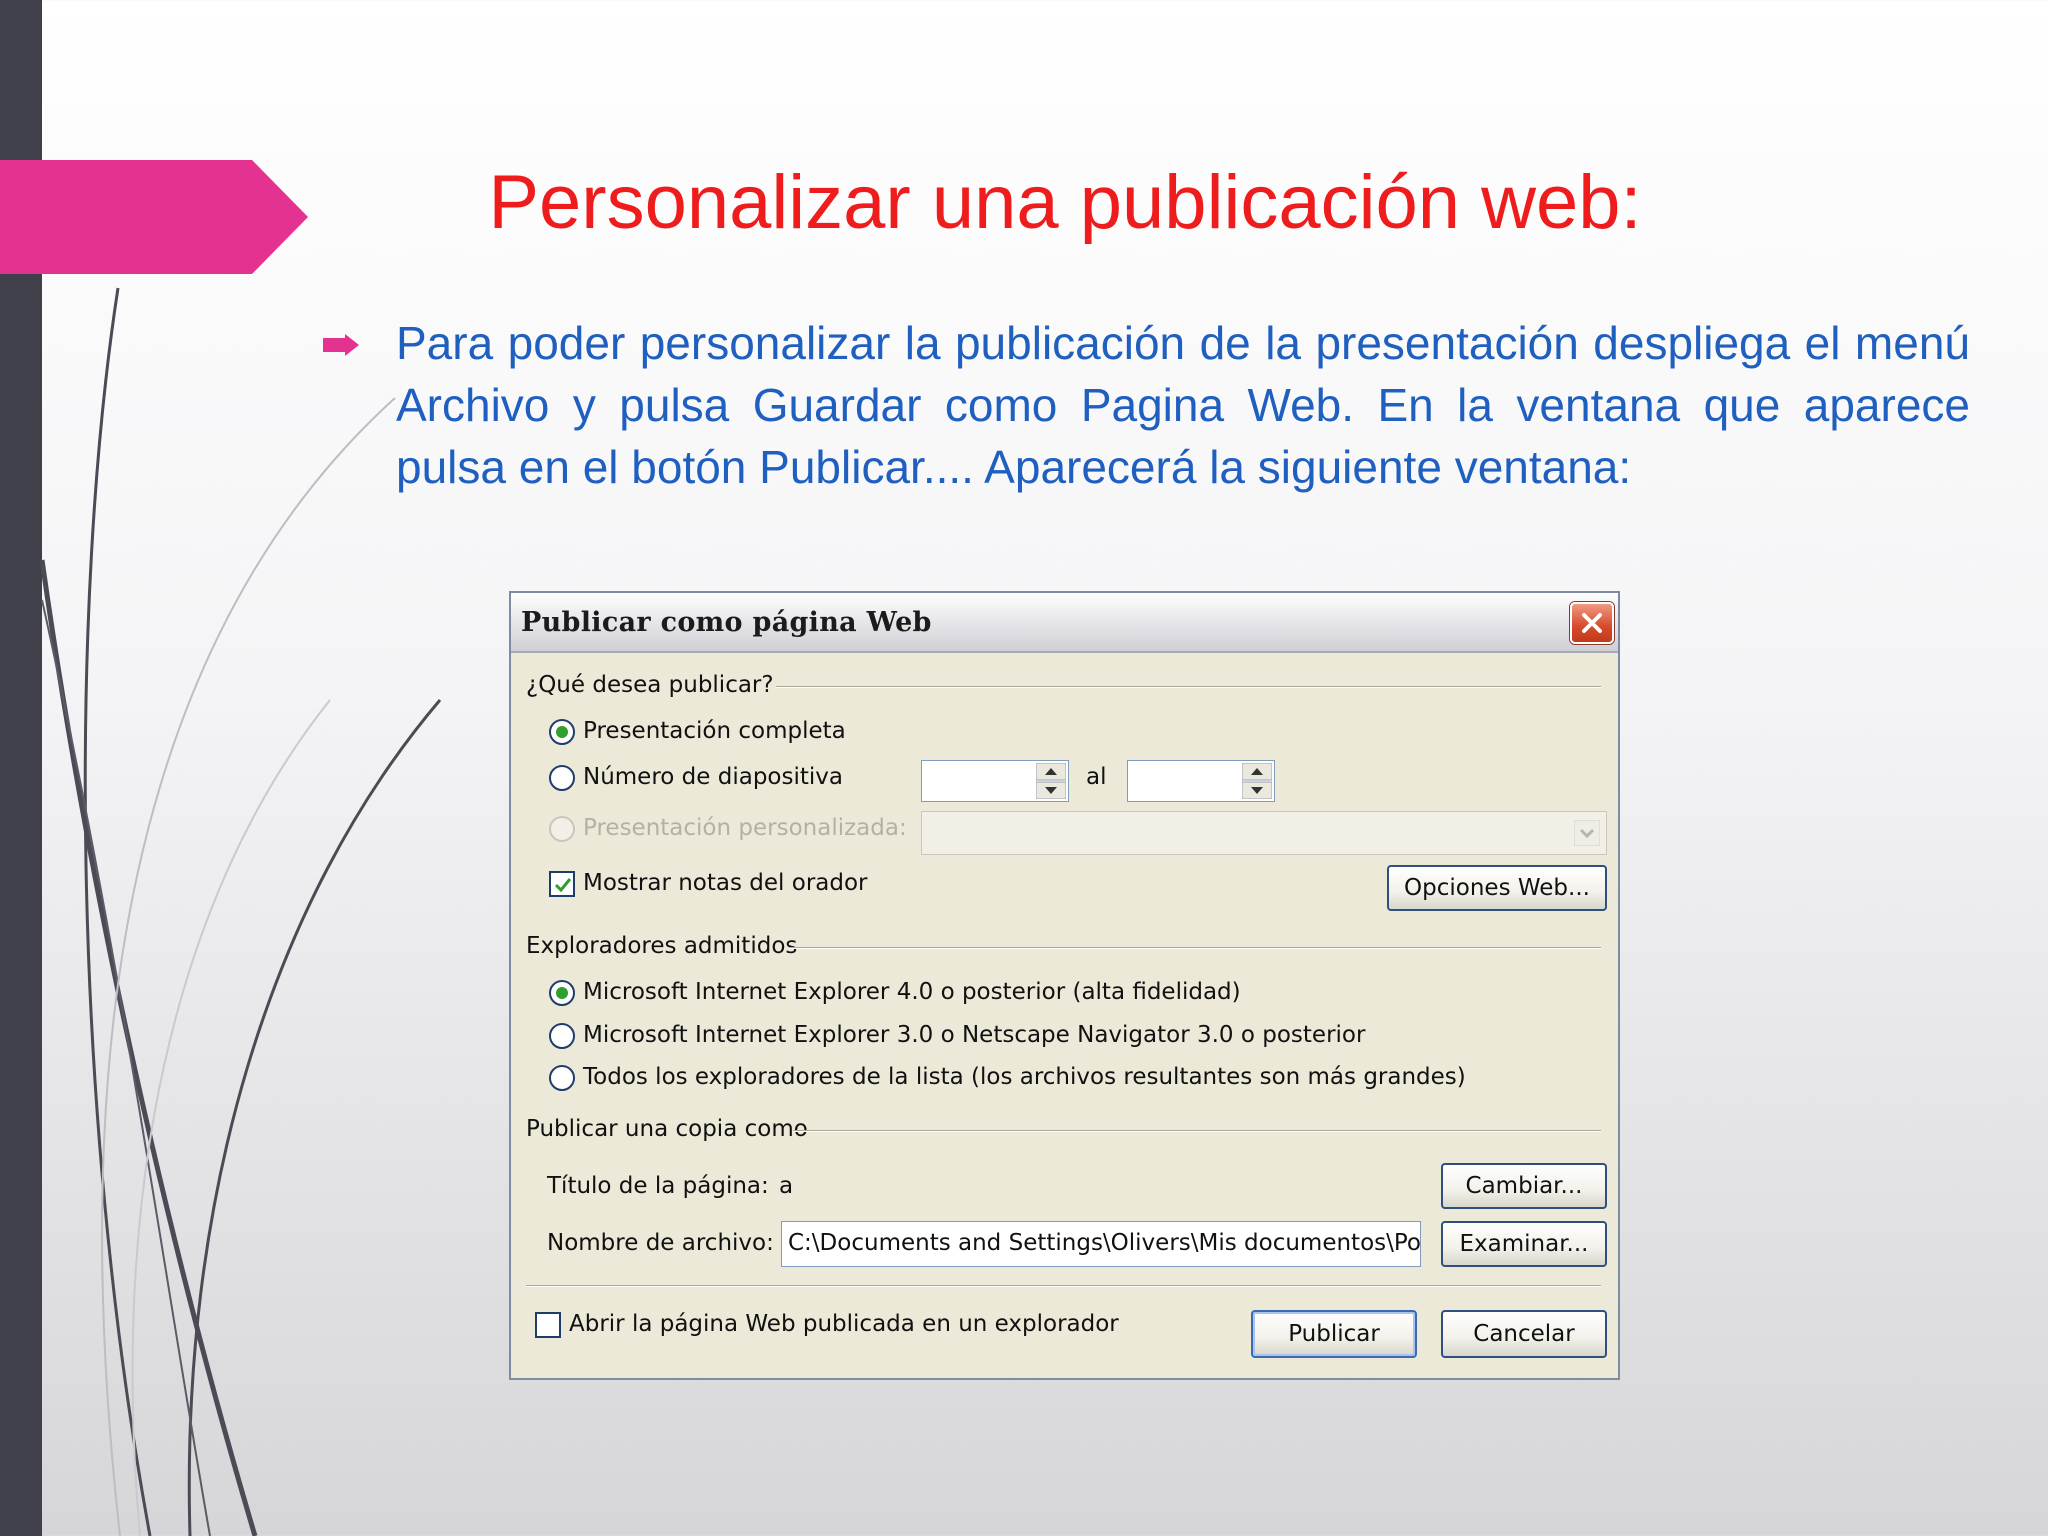  What do you see at coordinates (1096, 777) in the screenshot?
I see `label-range-to: al` at bounding box center [1096, 777].